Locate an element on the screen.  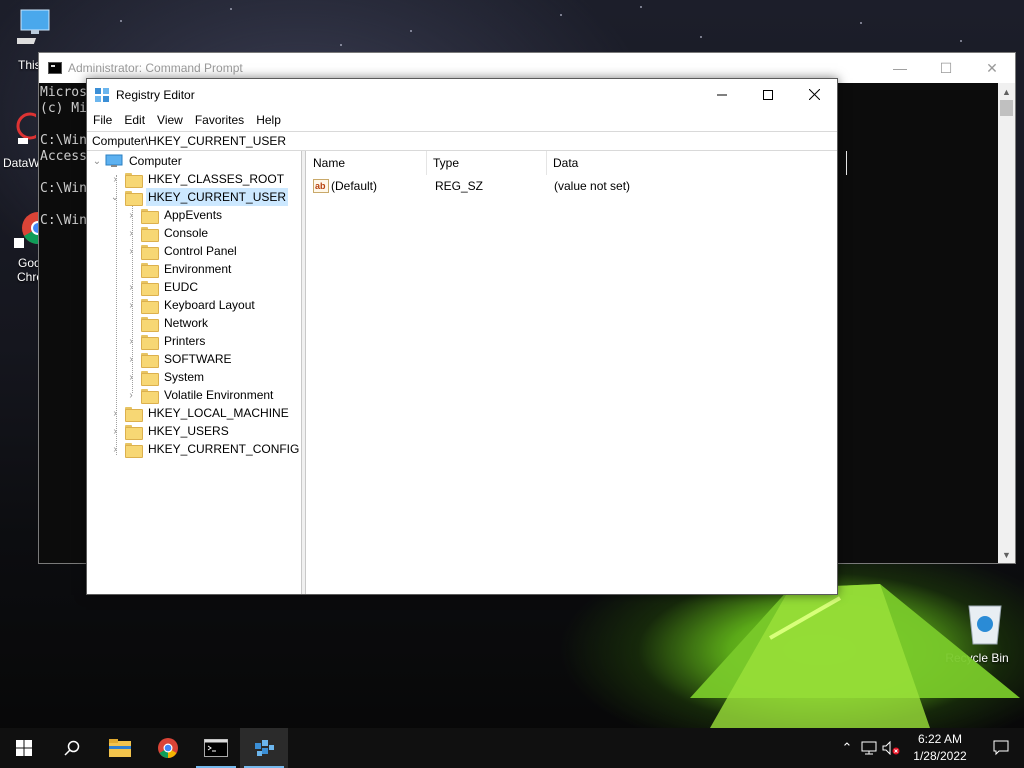
value-data: (value not set) is located at coordinates (592, 186).